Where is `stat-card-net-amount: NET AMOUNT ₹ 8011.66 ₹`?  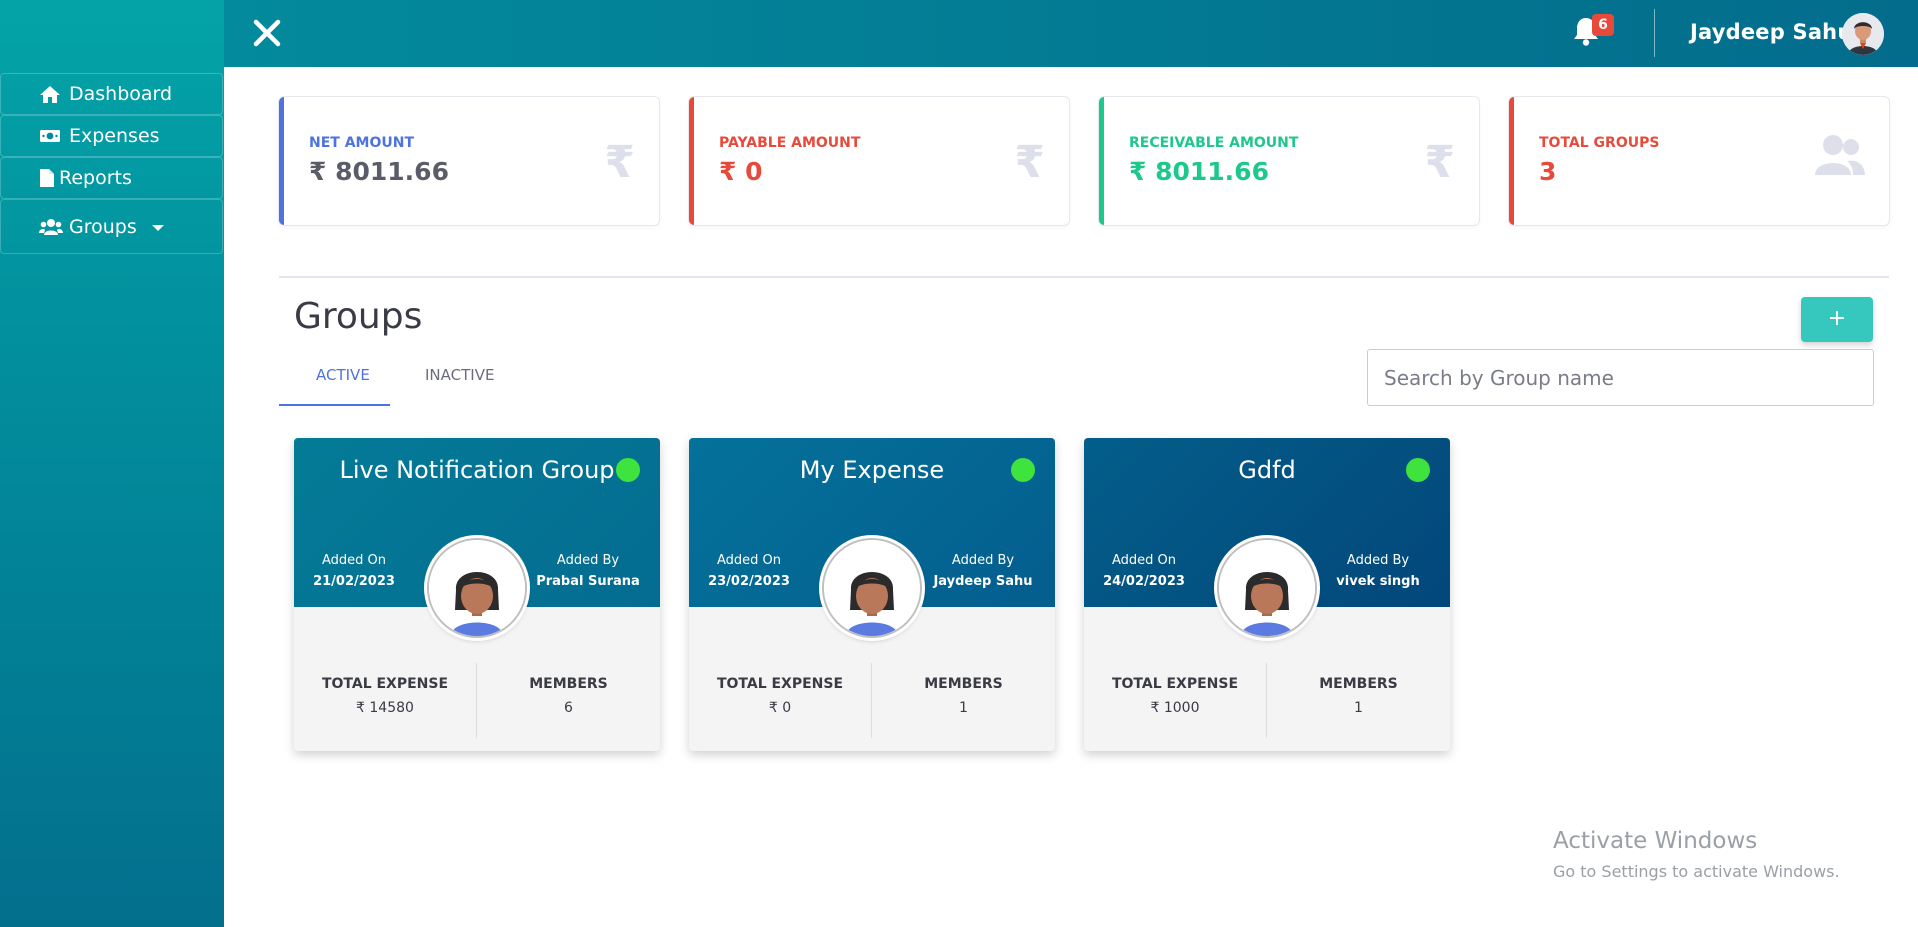
stat-card-net-amount: NET AMOUNT ₹ 8011.66 ₹ is located at coordinates (469, 161).